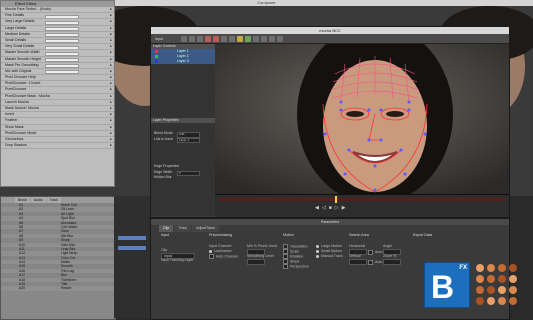  Describe the element at coordinates (58, 288) in the screenshot. I see `bin-row: A20 Resize` at that location.